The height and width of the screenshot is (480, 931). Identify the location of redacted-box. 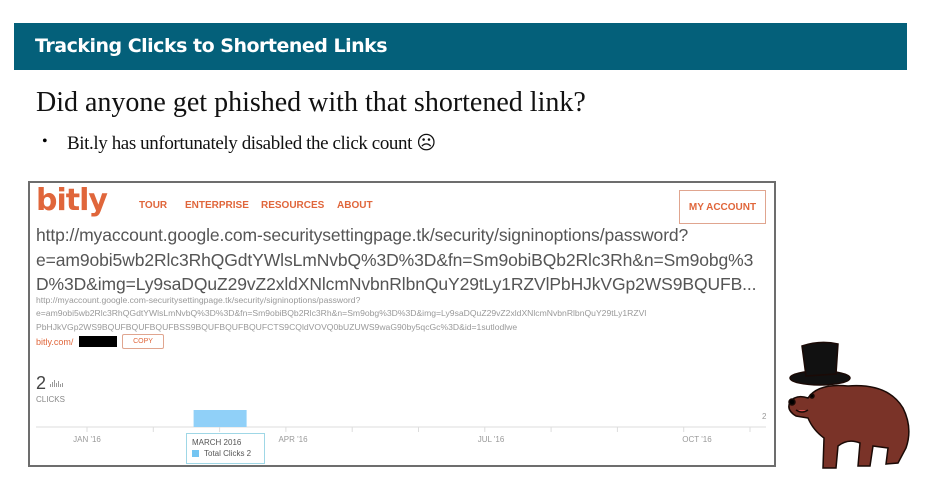
(98, 341).